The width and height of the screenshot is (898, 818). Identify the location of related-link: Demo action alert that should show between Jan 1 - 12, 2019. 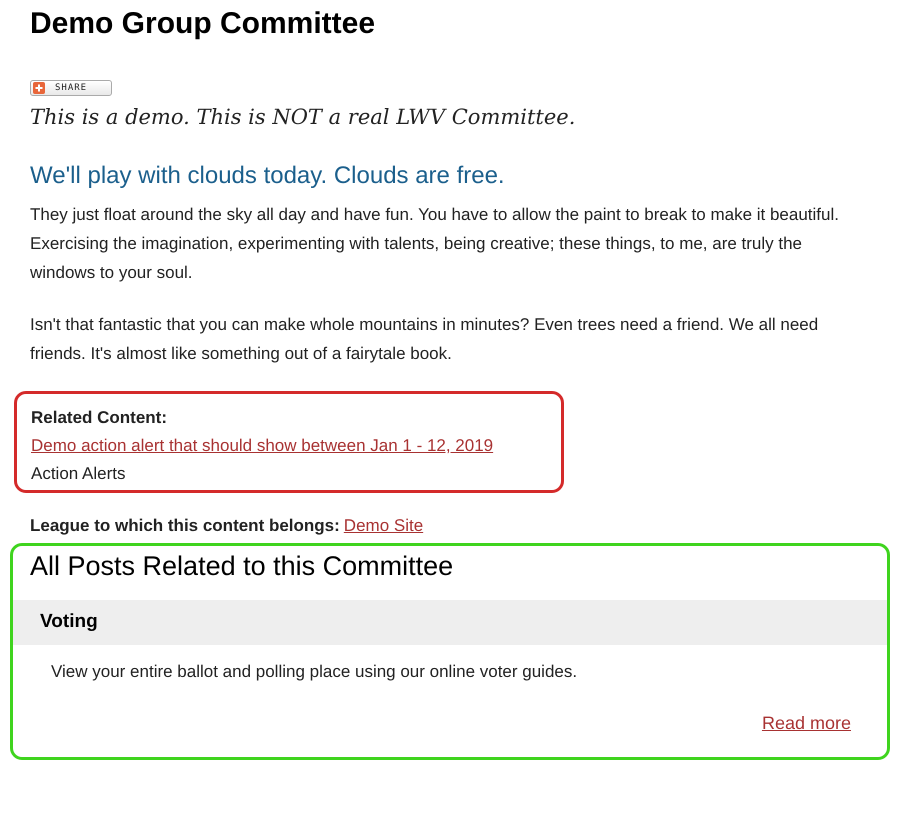
(262, 446).